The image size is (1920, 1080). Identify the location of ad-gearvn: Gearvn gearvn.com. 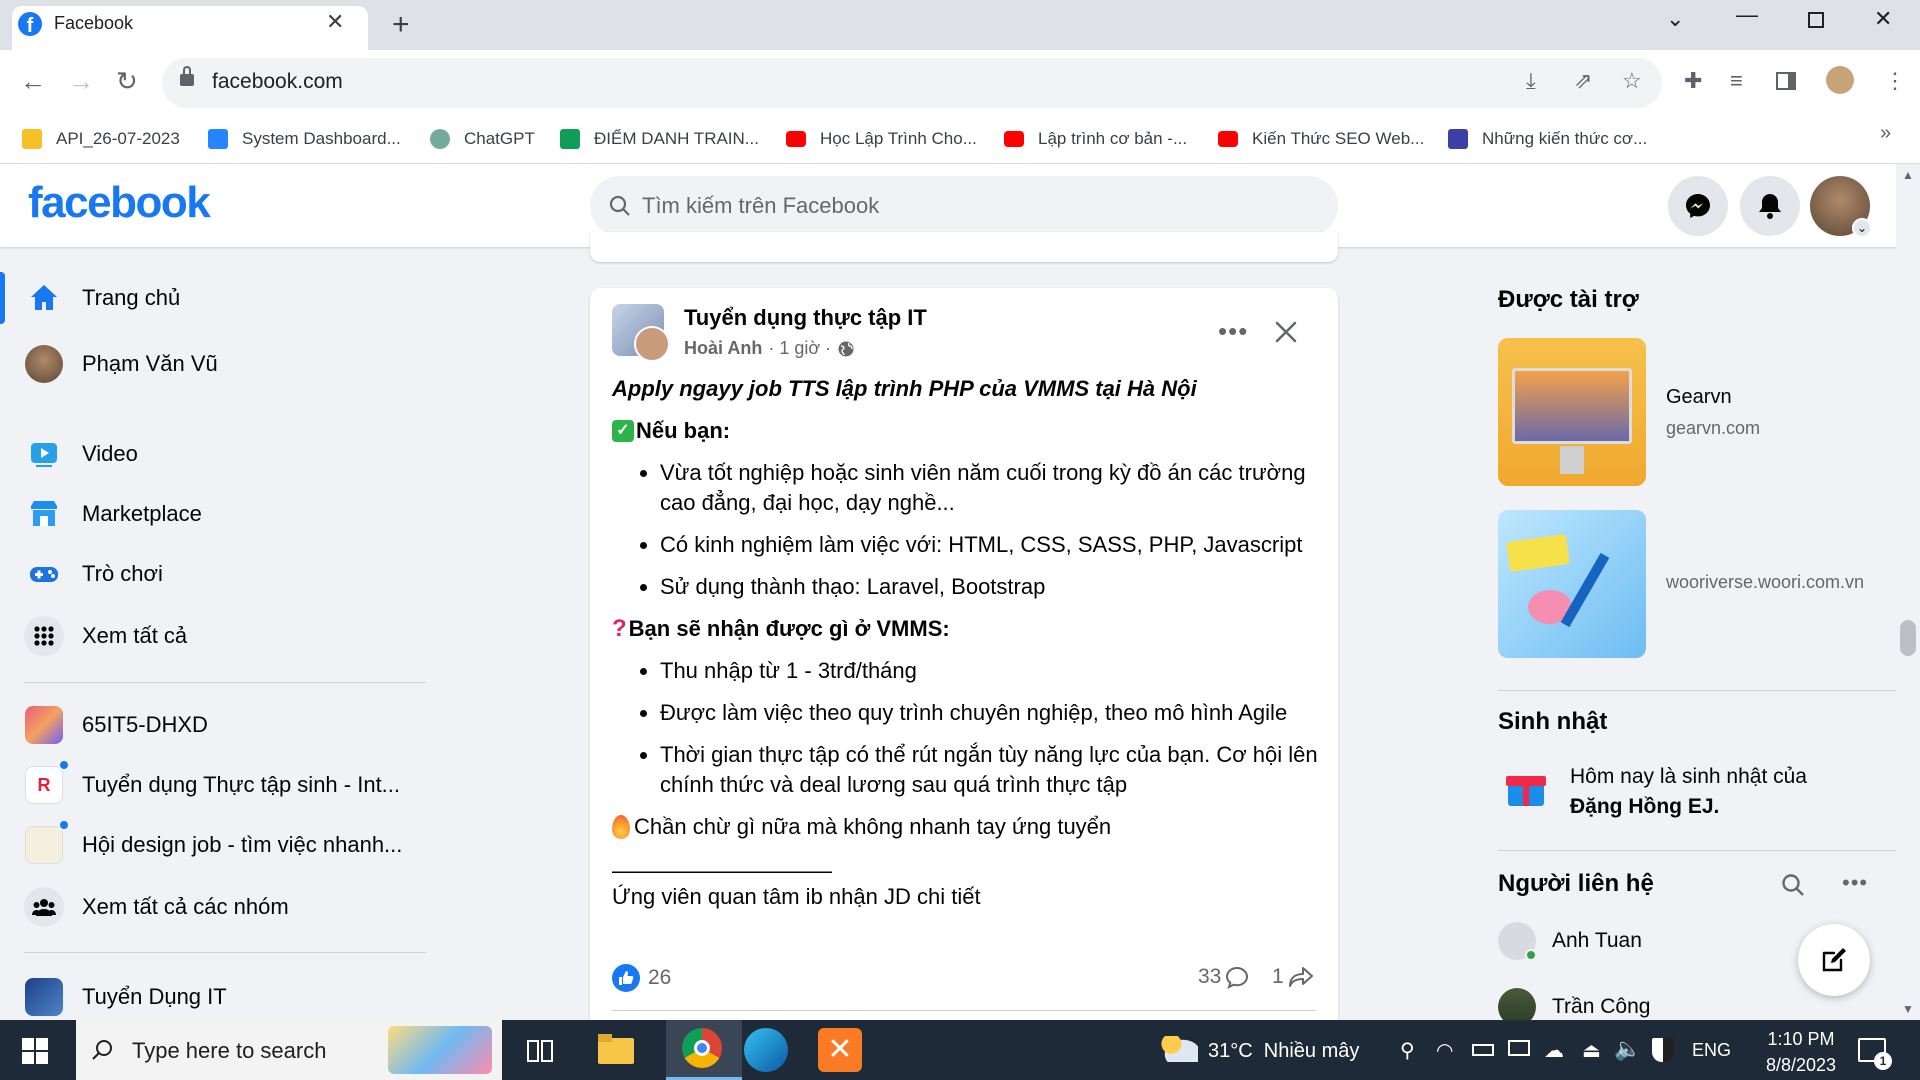
(1698, 413).